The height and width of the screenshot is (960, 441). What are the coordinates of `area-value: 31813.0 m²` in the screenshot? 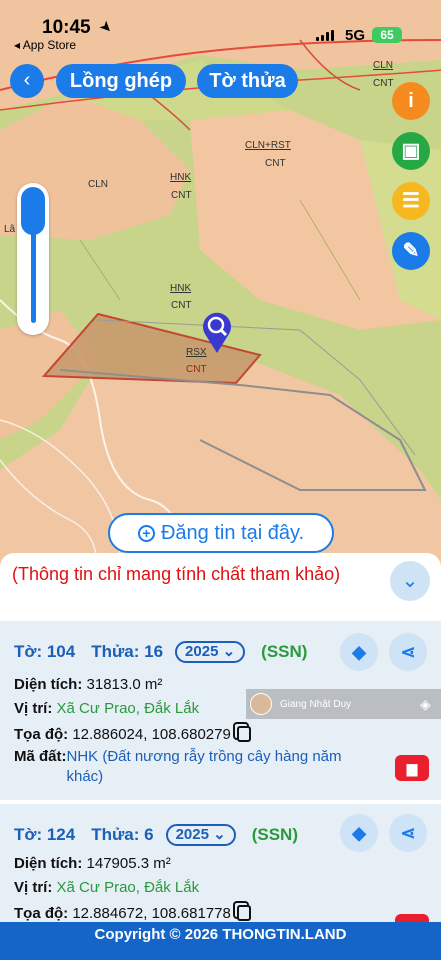 It's located at (124, 684).